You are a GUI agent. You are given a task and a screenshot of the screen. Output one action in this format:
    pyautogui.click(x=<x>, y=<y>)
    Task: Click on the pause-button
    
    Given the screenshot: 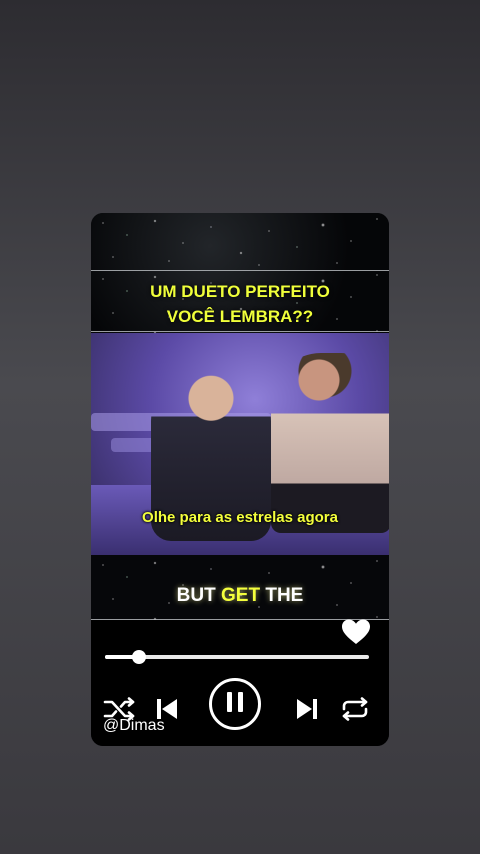 What is the action you would take?
    pyautogui.click(x=235, y=704)
    